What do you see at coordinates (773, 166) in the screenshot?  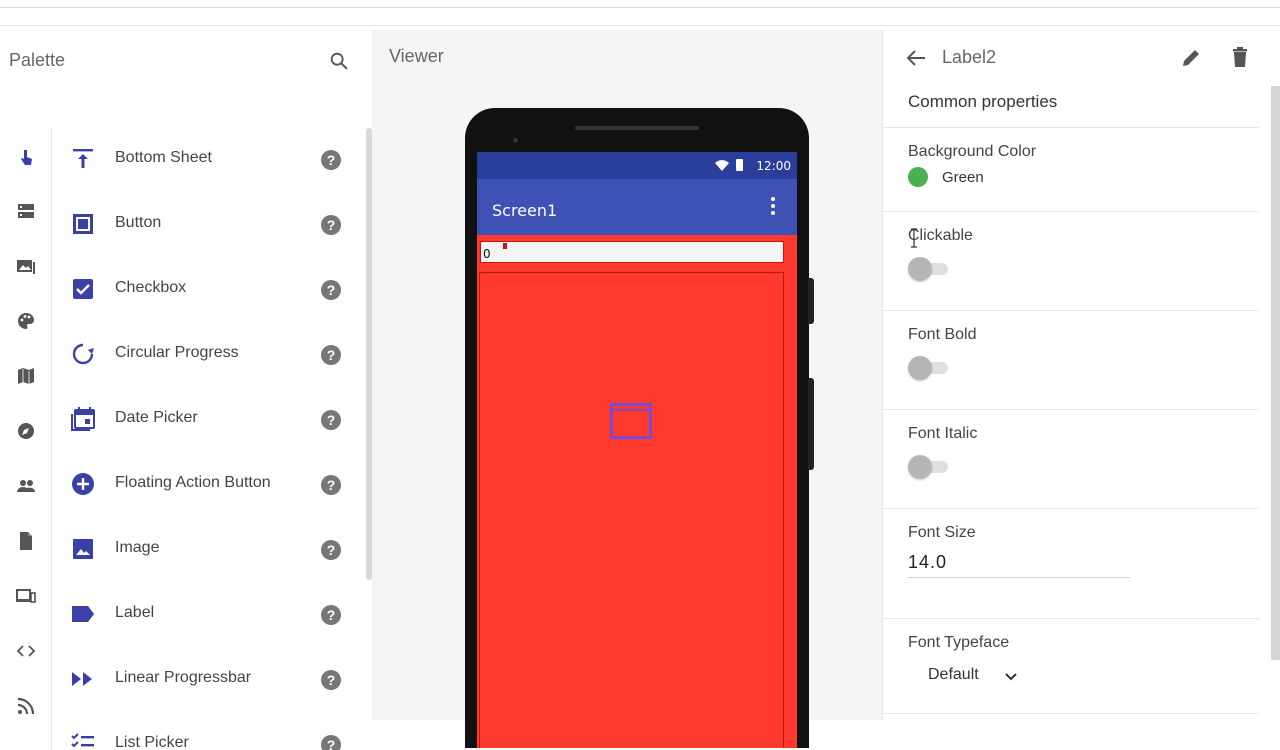 I see `status-time: 12:00` at bounding box center [773, 166].